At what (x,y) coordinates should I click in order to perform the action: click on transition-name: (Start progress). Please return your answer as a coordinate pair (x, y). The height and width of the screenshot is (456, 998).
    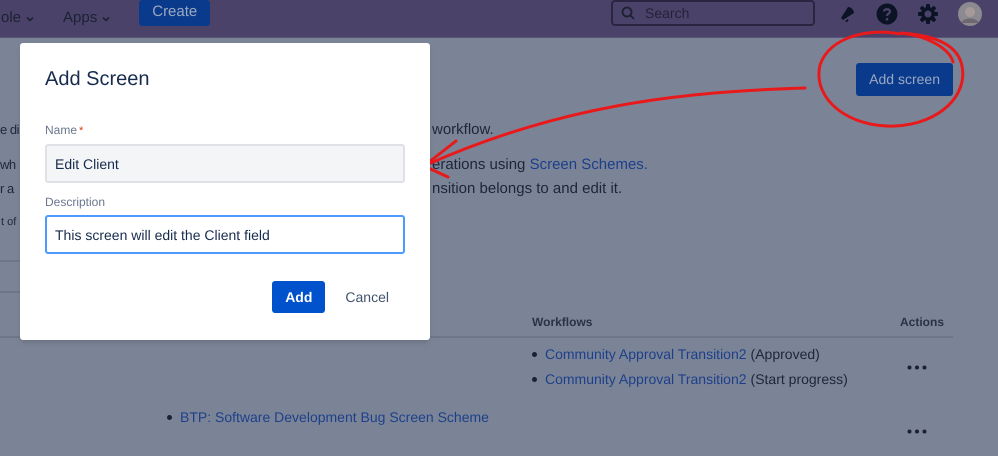
    Looking at the image, I should click on (799, 379).